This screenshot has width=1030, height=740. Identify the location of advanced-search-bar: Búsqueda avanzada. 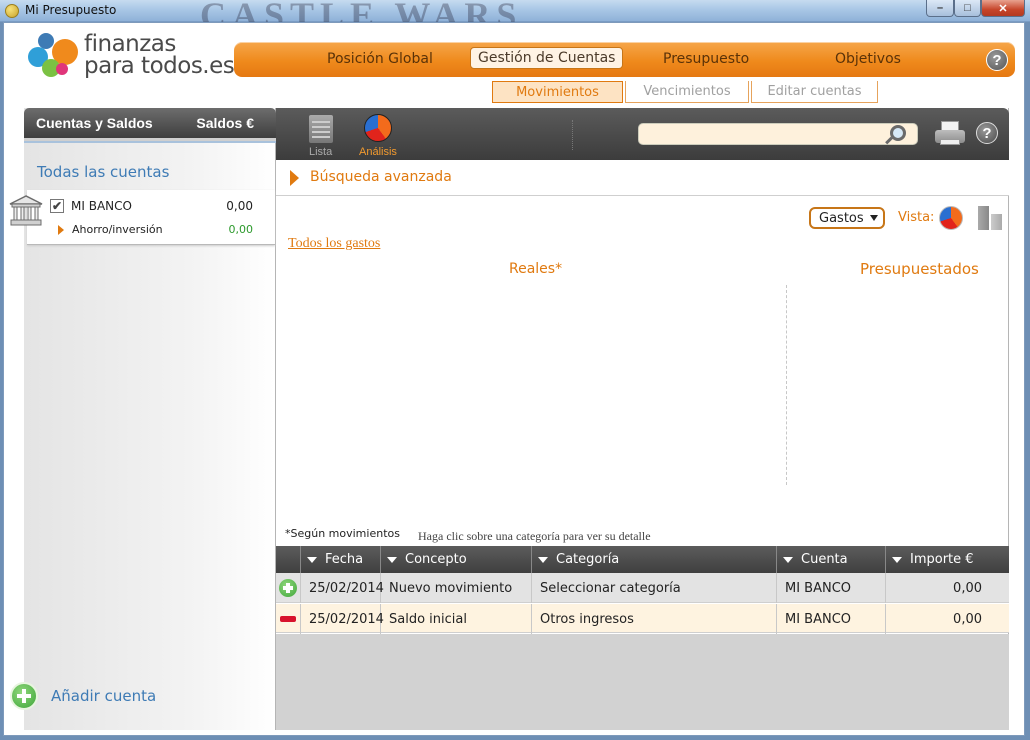
(642, 178).